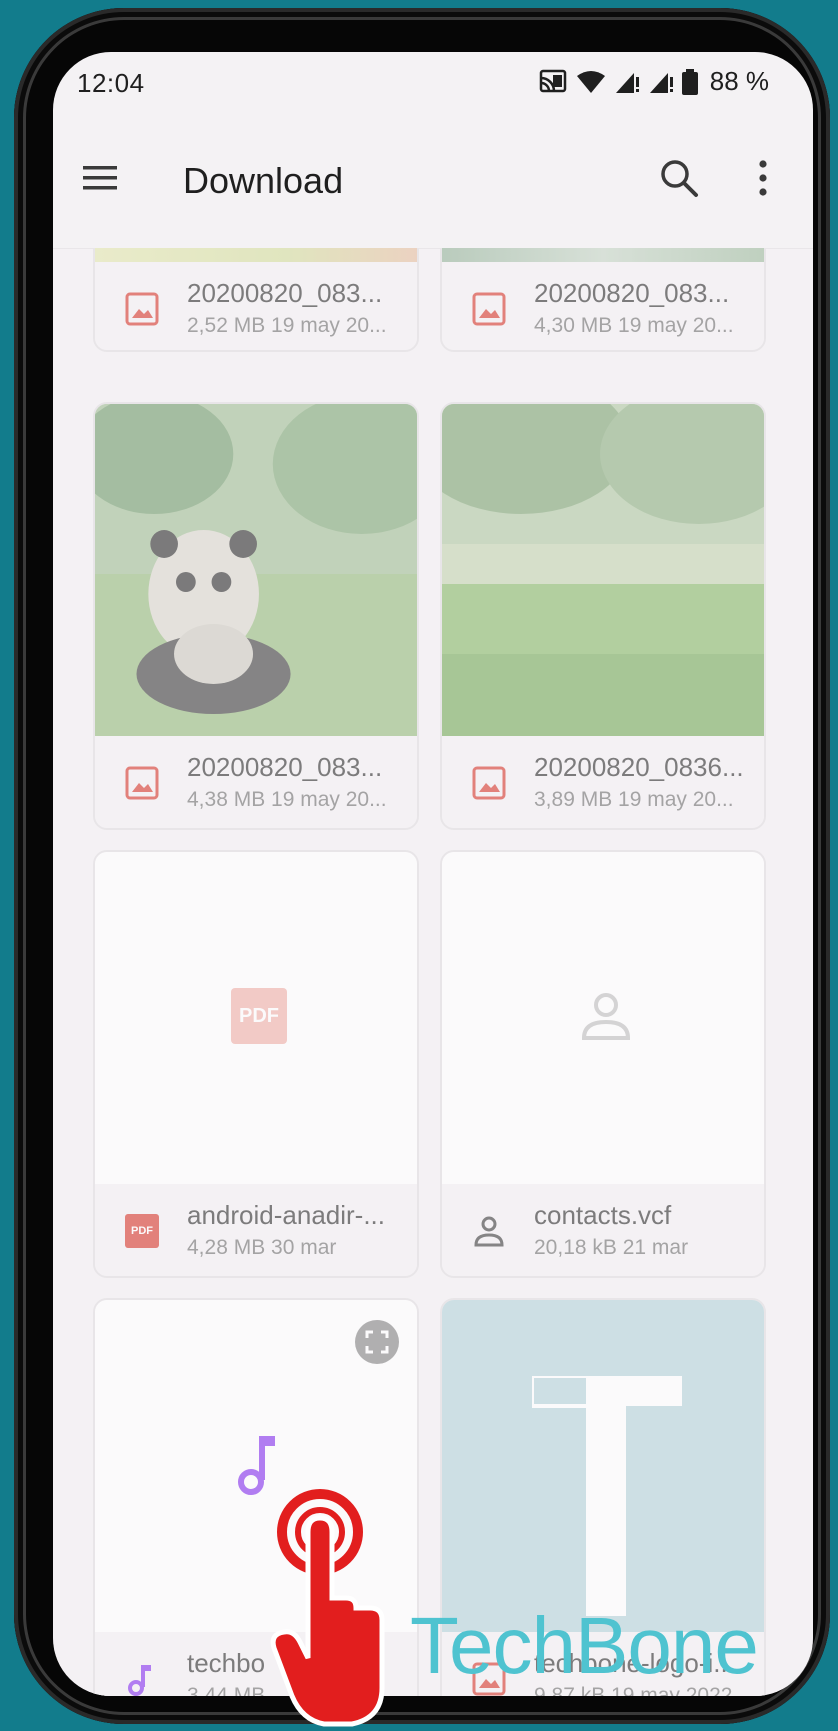 Image resolution: width=838 pixels, height=1731 pixels. What do you see at coordinates (606, 1016) in the screenshot?
I see `contact-large-icon` at bounding box center [606, 1016].